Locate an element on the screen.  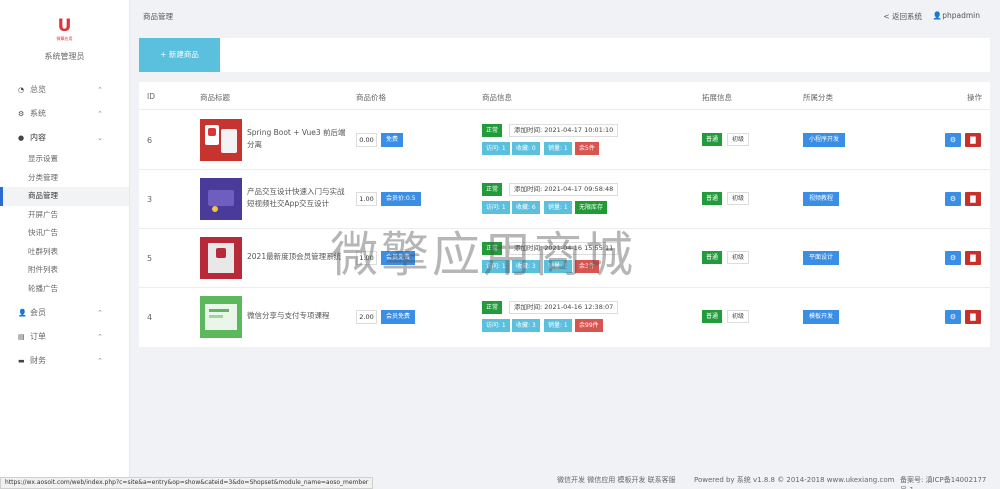
product-title: 2021最新度顶会员管理系统 is located at coordinates (297, 257).